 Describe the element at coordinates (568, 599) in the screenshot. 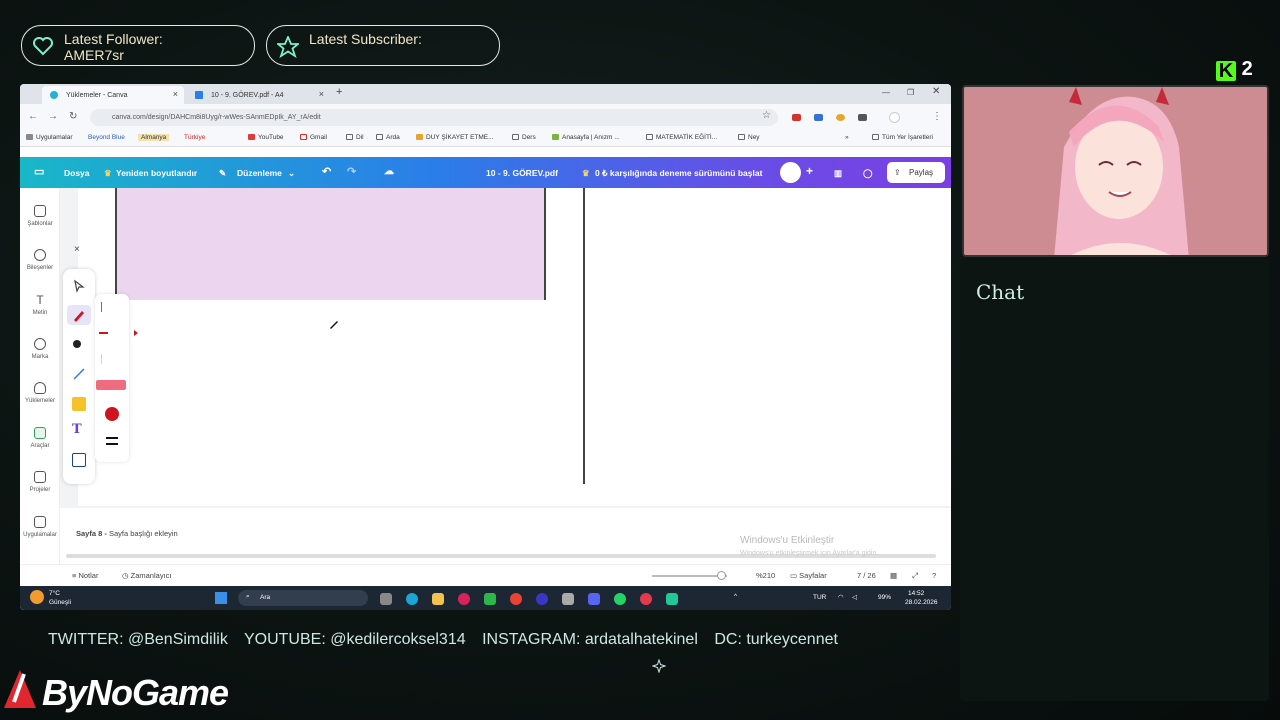

I see `pen-app-icon` at that location.